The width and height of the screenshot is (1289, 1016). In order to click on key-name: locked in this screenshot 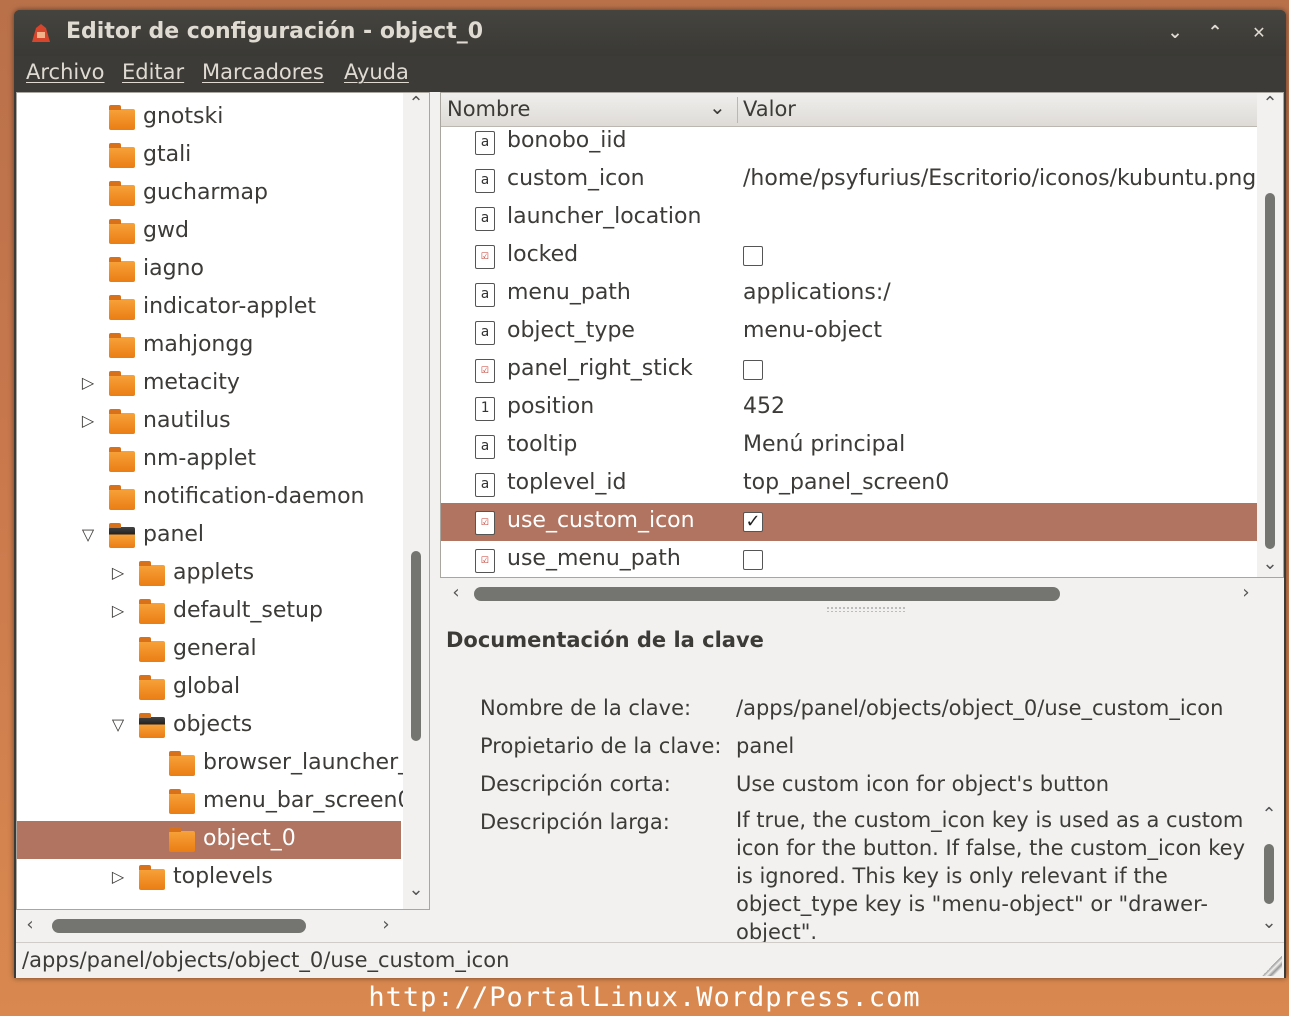, I will do `click(543, 254)`.